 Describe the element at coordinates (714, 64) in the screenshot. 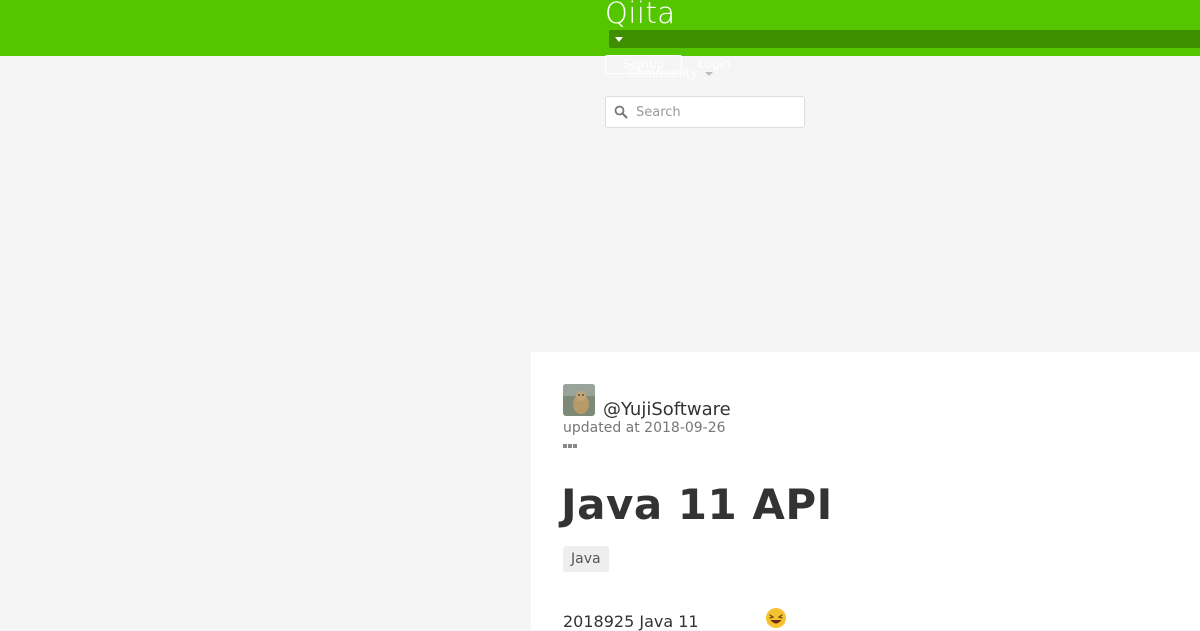

I see `login-link: Login` at that location.